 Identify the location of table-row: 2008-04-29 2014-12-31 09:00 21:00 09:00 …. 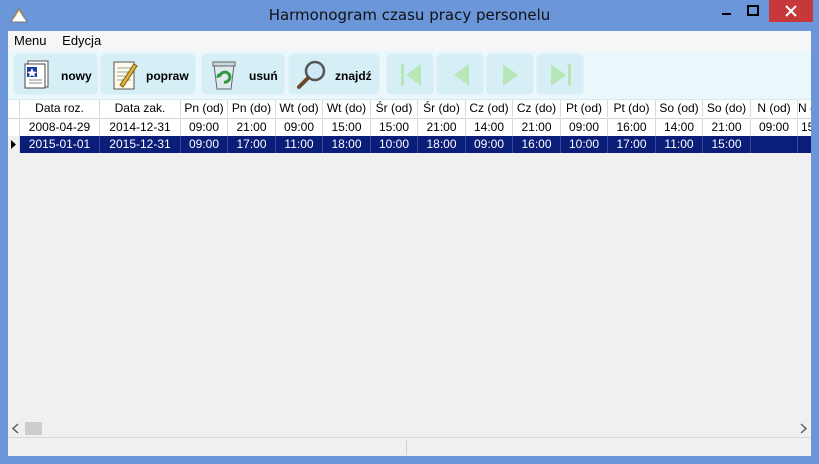
(409, 127).